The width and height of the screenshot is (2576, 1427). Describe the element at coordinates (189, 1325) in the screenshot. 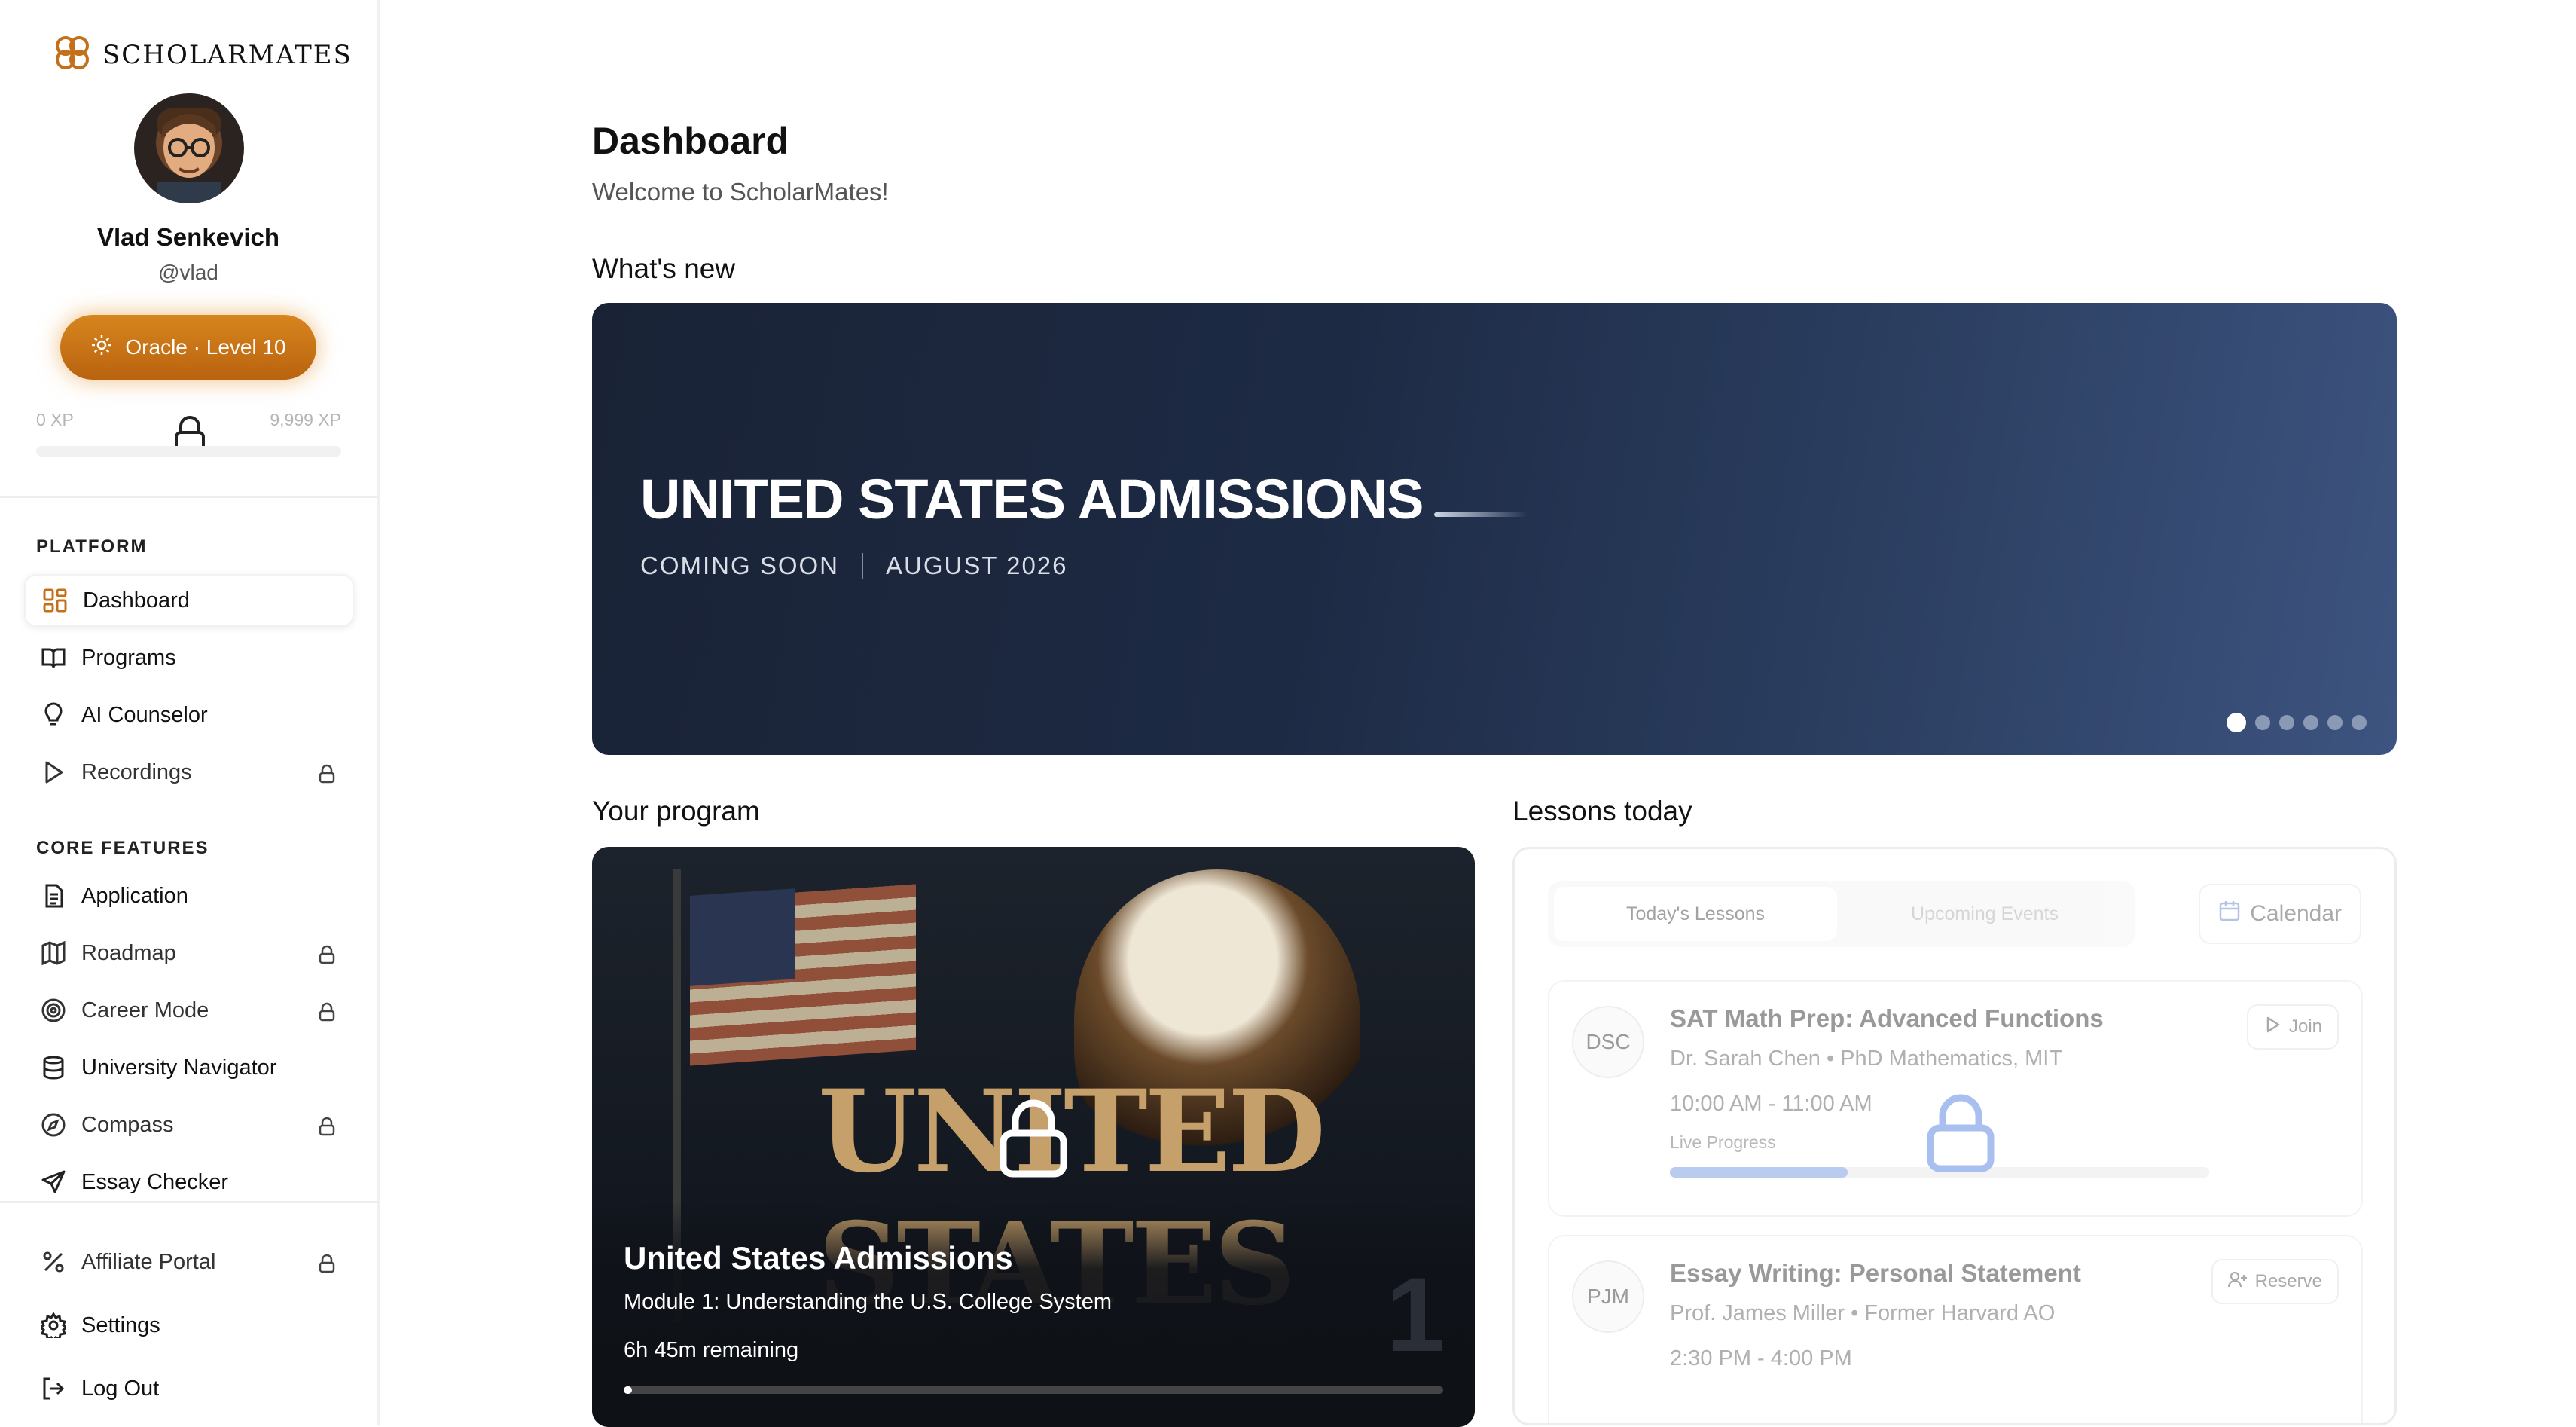

I see `sidebar-item-settings: Settings` at that location.